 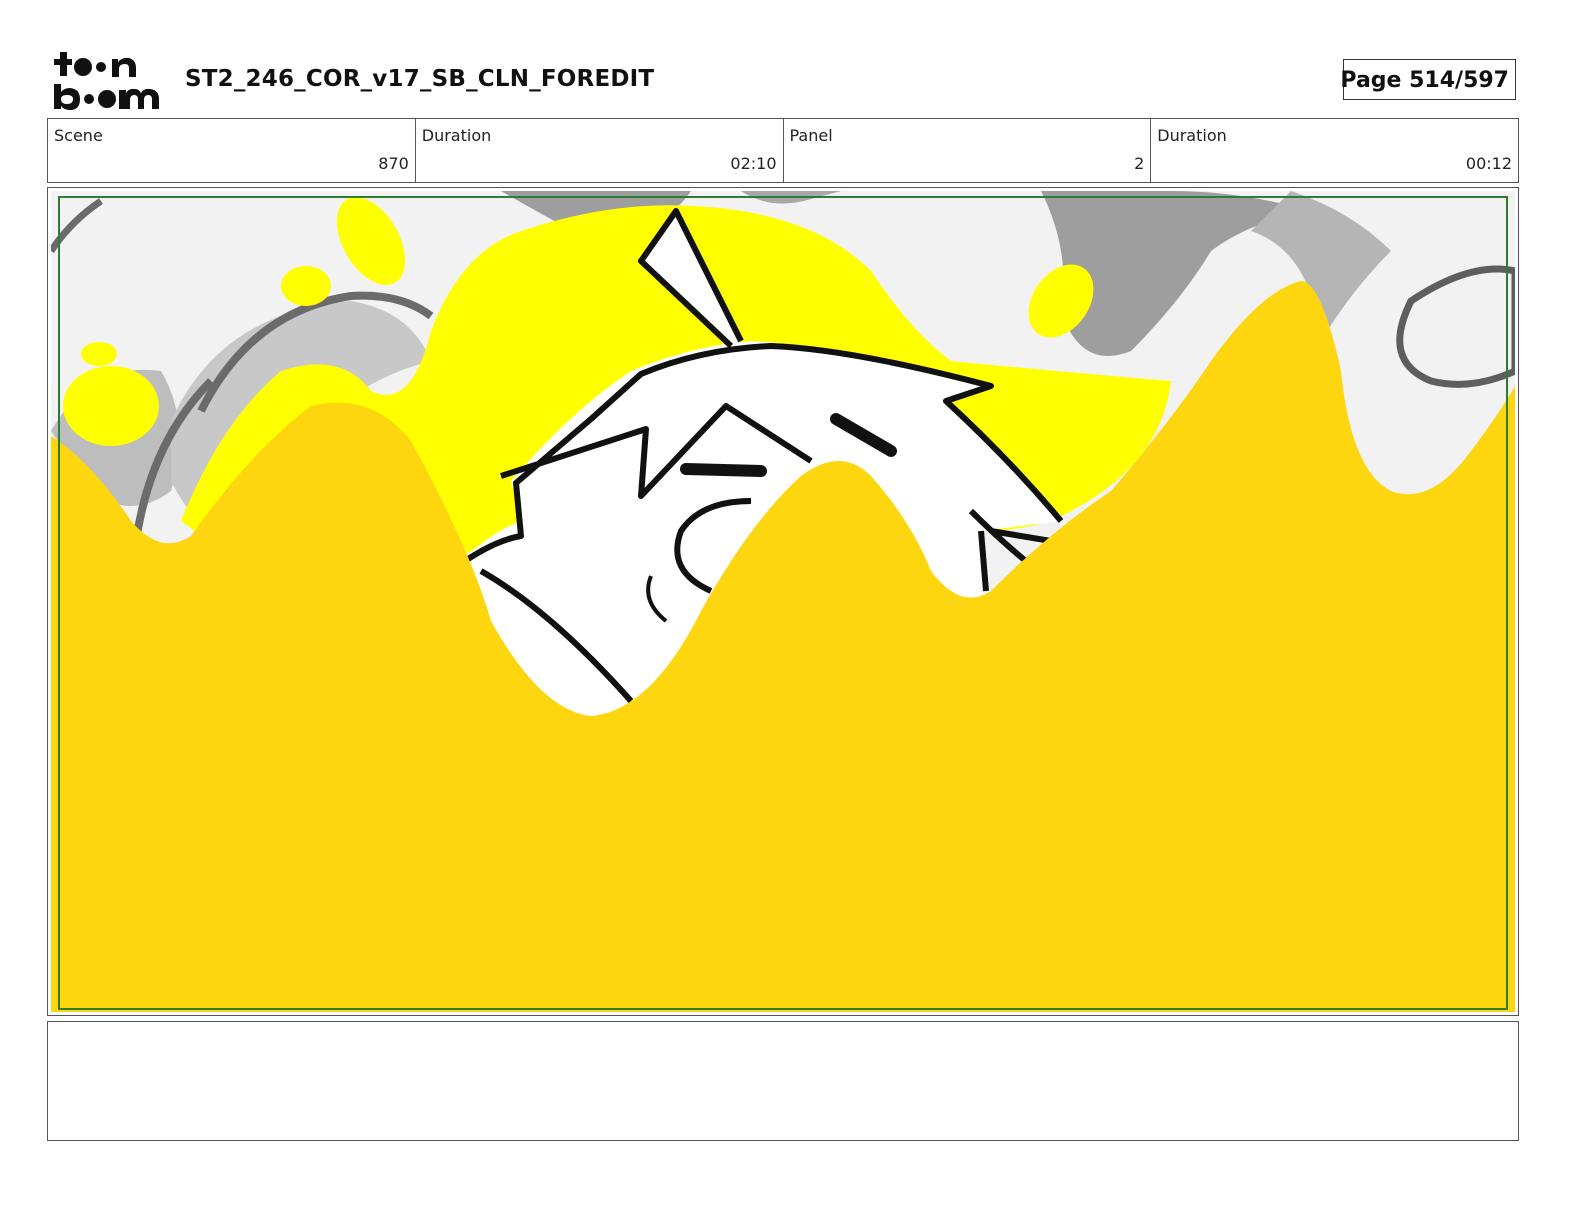 What do you see at coordinates (420, 79) in the screenshot?
I see `document-title: ST2_246_COR_v17_SB_CLN_FOREDIT` at bounding box center [420, 79].